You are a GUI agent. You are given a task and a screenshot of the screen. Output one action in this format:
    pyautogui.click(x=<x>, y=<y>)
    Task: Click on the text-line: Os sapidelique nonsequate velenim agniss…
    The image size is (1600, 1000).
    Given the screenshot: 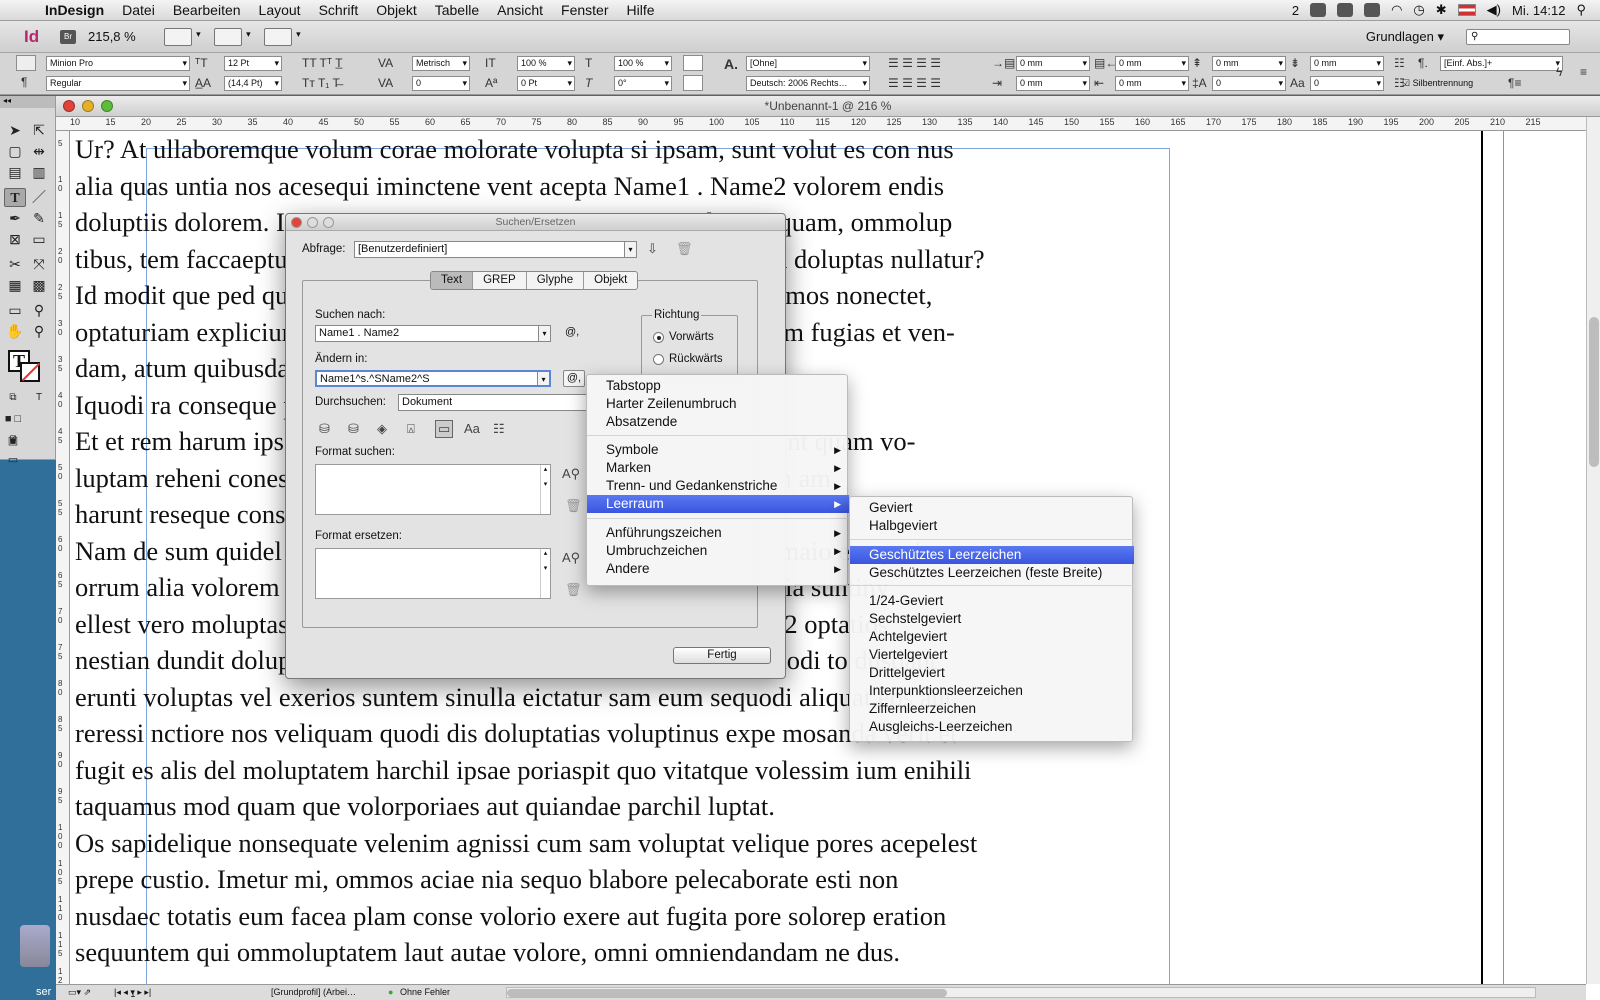 What is the action you would take?
    pyautogui.click(x=590, y=843)
    